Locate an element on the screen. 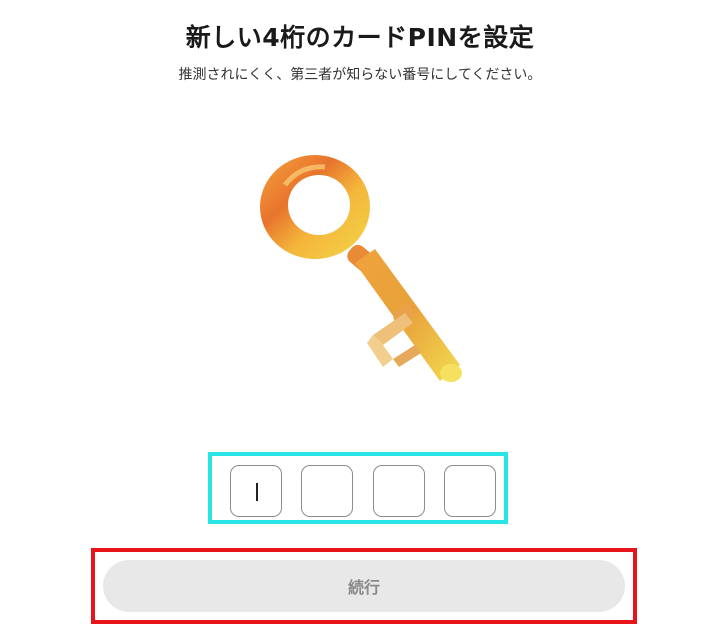  continue-button-highlight: 続行 is located at coordinates (364, 586).